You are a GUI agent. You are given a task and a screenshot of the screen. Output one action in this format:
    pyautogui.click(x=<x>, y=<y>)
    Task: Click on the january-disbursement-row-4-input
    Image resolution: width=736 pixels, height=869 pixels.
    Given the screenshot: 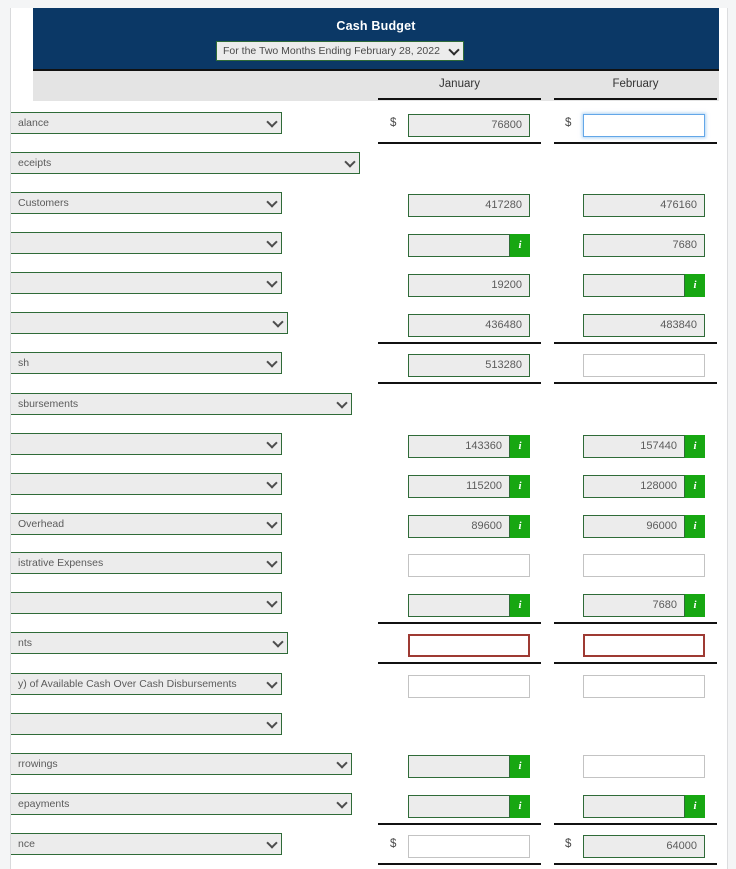 What is the action you would take?
    pyautogui.click(x=459, y=605)
    